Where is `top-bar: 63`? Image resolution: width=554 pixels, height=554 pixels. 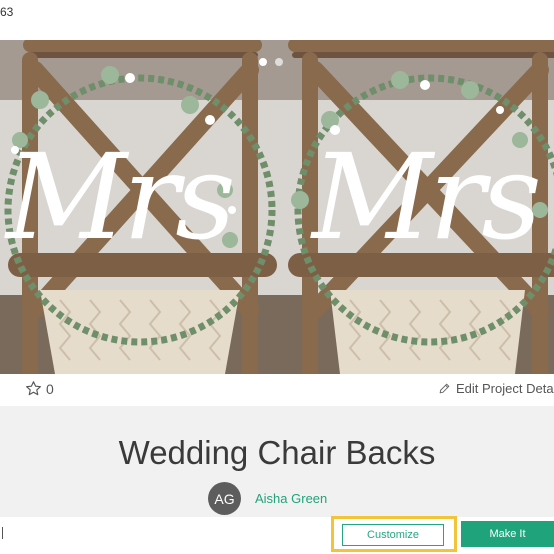 top-bar: 63 is located at coordinates (277, 20).